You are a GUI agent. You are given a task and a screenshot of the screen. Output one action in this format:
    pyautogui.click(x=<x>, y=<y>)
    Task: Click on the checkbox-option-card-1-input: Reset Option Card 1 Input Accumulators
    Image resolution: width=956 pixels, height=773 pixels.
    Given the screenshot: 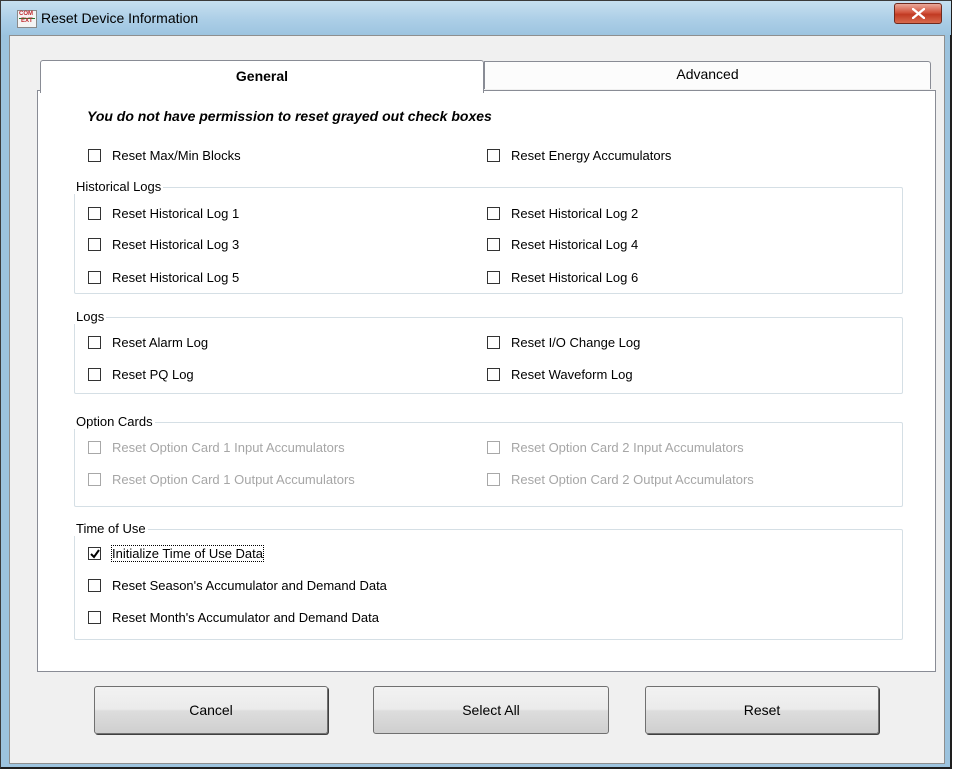 What is the action you would take?
    pyautogui.click(x=216, y=447)
    